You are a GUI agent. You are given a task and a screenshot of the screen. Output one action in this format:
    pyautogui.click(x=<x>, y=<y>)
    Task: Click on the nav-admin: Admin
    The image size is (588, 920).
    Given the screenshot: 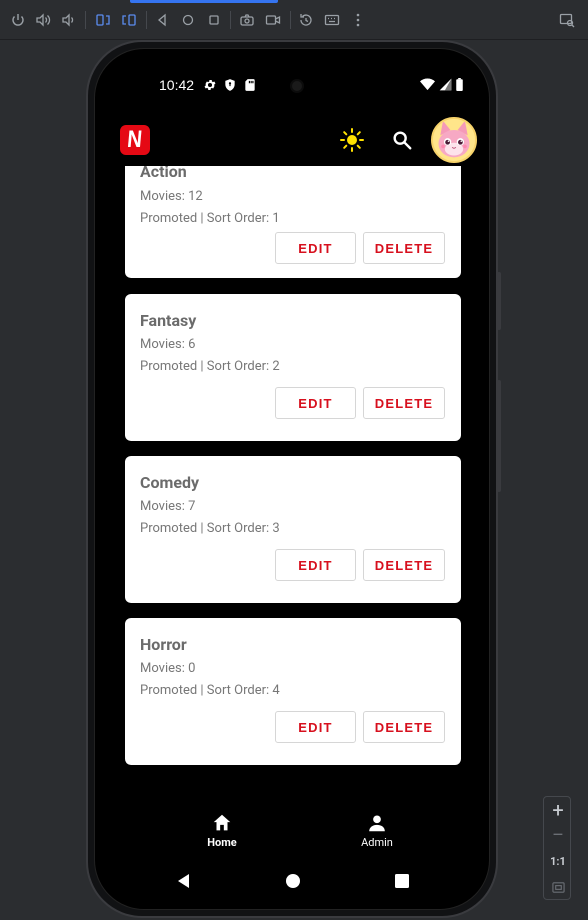 What is the action you would take?
    pyautogui.click(x=377, y=830)
    